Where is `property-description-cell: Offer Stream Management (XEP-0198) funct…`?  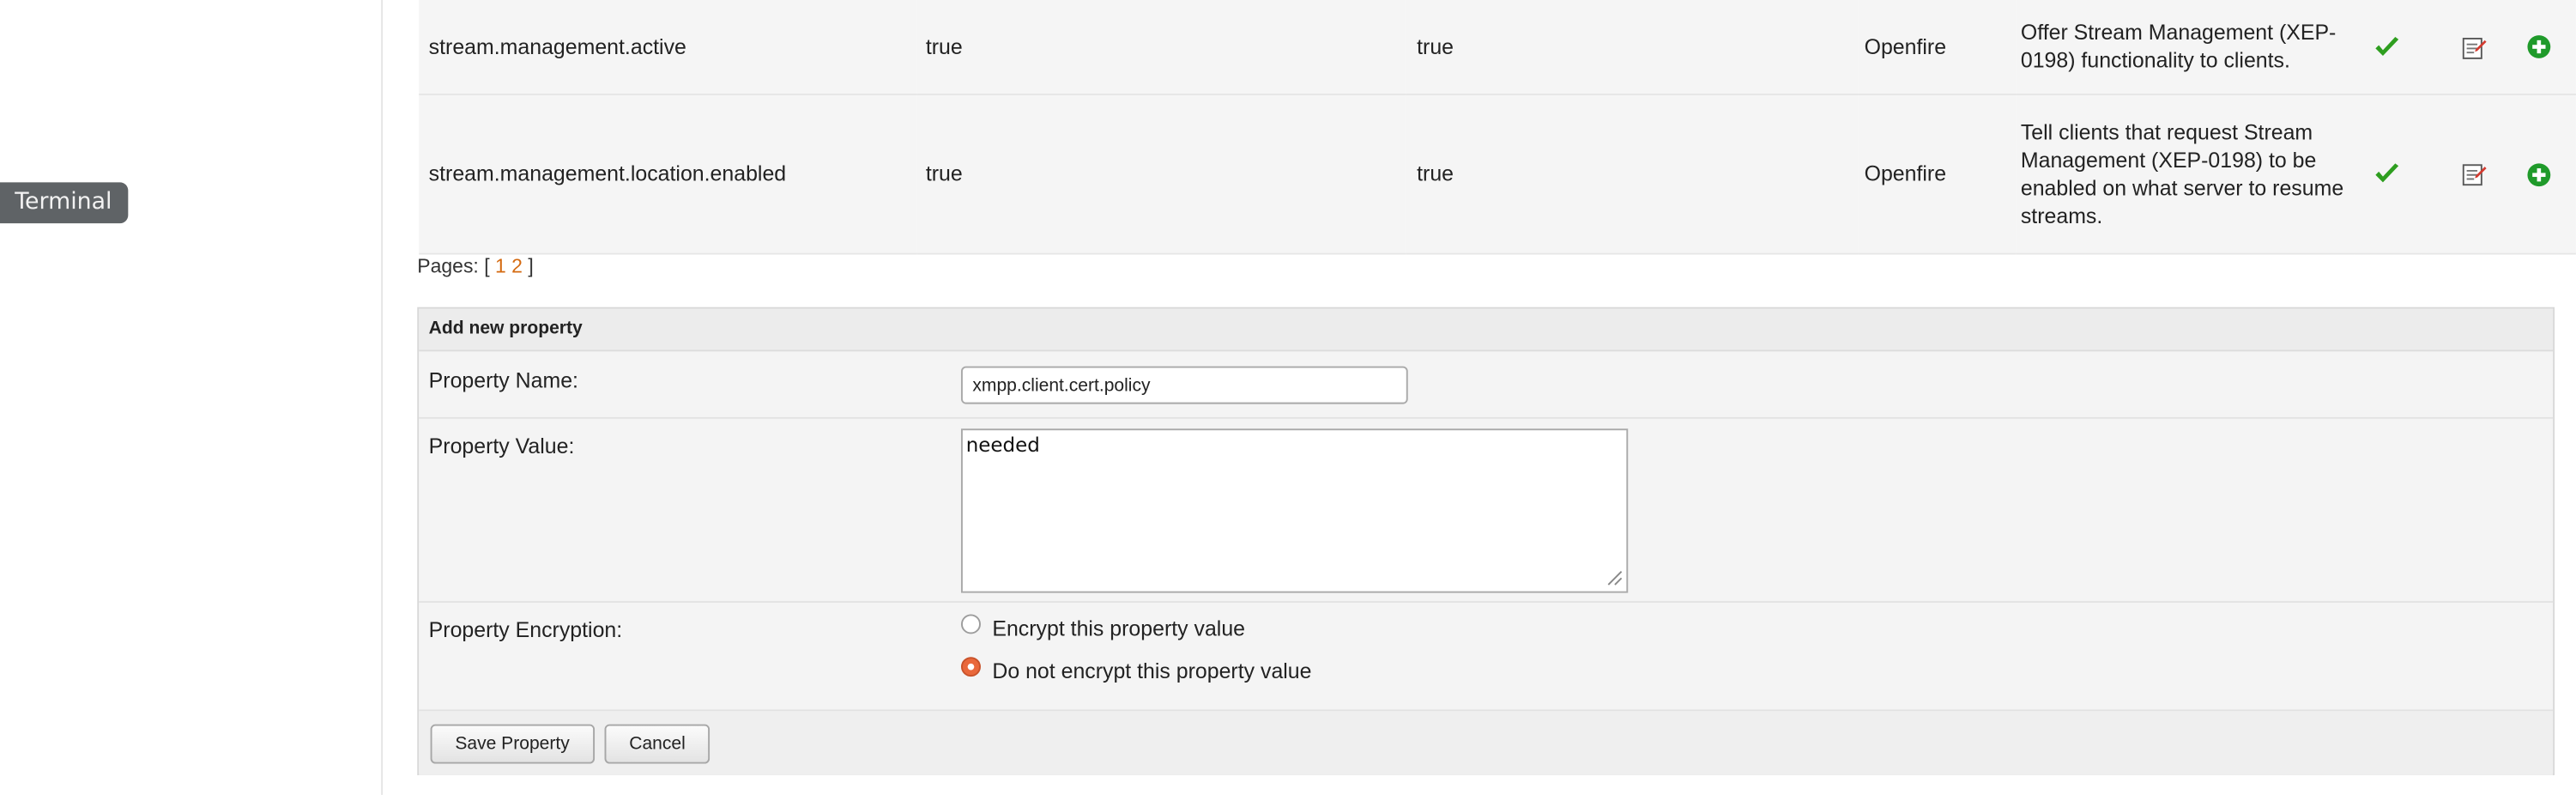
property-description-cell: Offer Stream Management (XEP-0198) funct… is located at coordinates (2185, 47).